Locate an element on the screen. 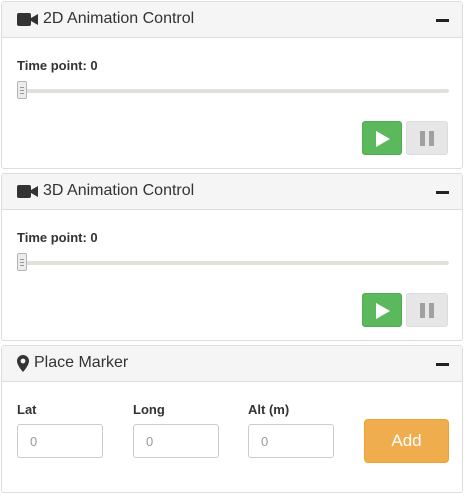 This screenshot has height=495, width=464. panel-title: 3D Animation Control is located at coordinates (105, 191).